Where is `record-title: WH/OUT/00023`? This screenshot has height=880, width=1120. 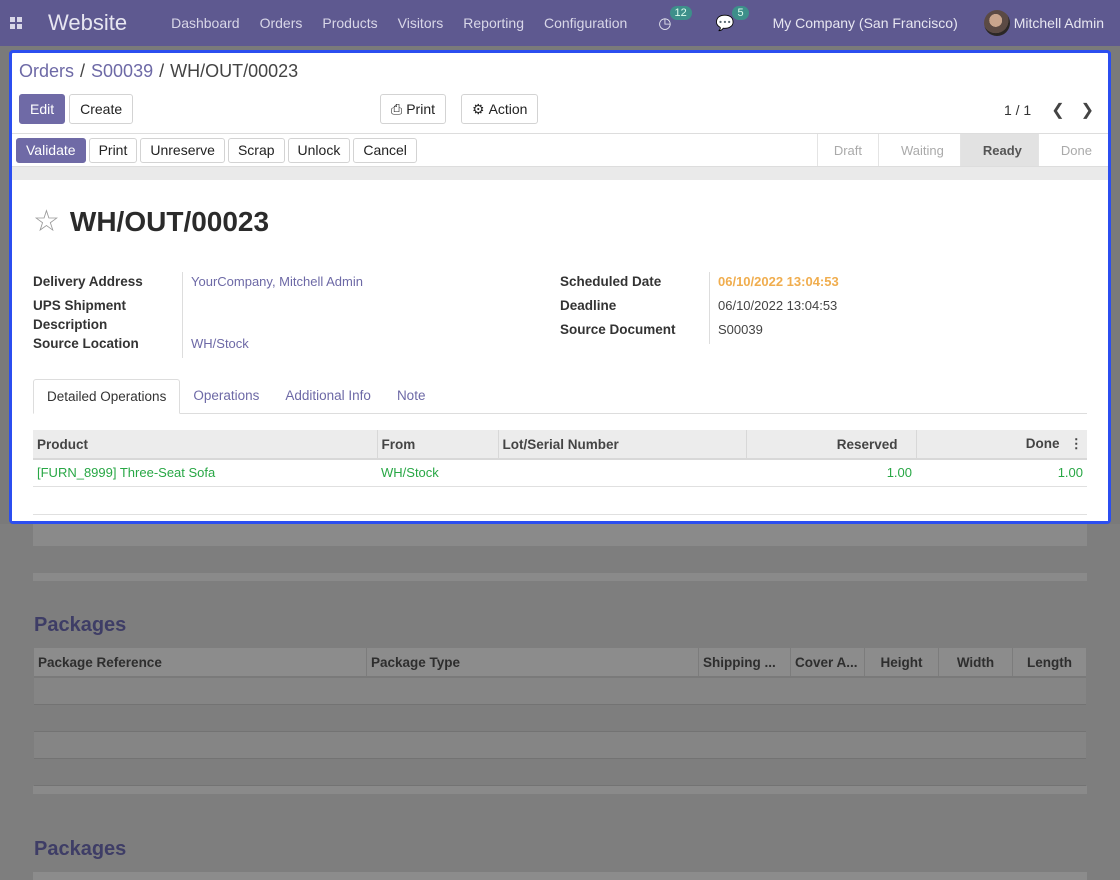
record-title: WH/OUT/00023 is located at coordinates (169, 221).